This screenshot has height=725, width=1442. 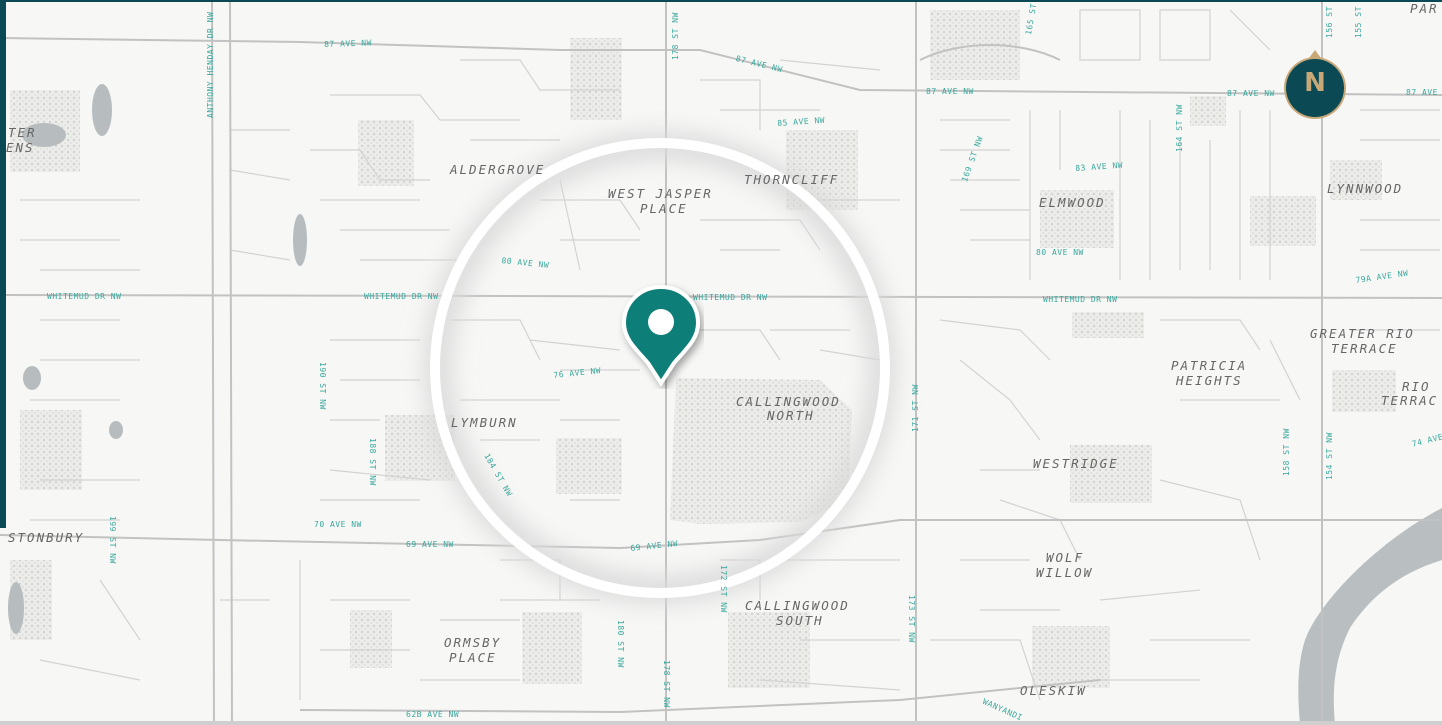 I want to click on neighbourhood-label: RIO, so click(x=1416, y=386).